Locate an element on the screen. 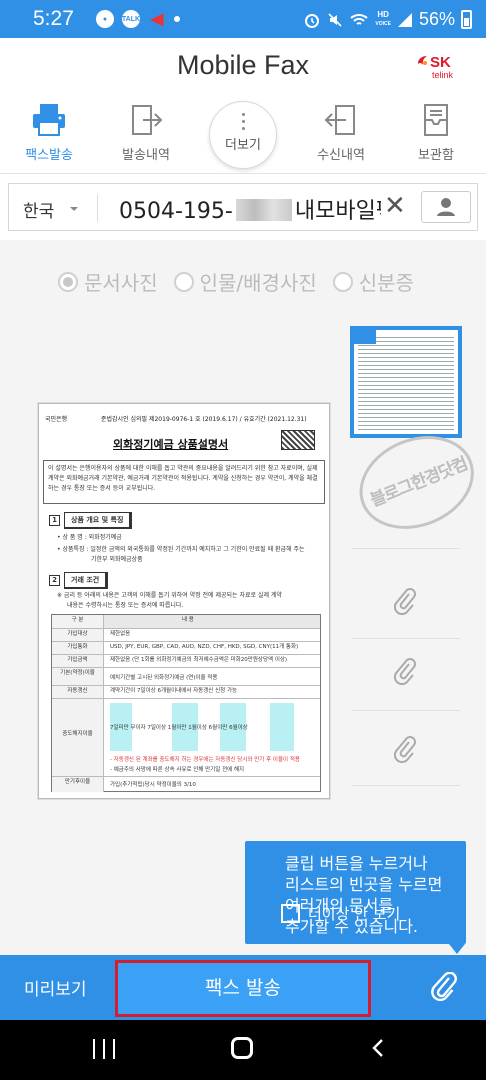  battery-icon is located at coordinates (466, 19).